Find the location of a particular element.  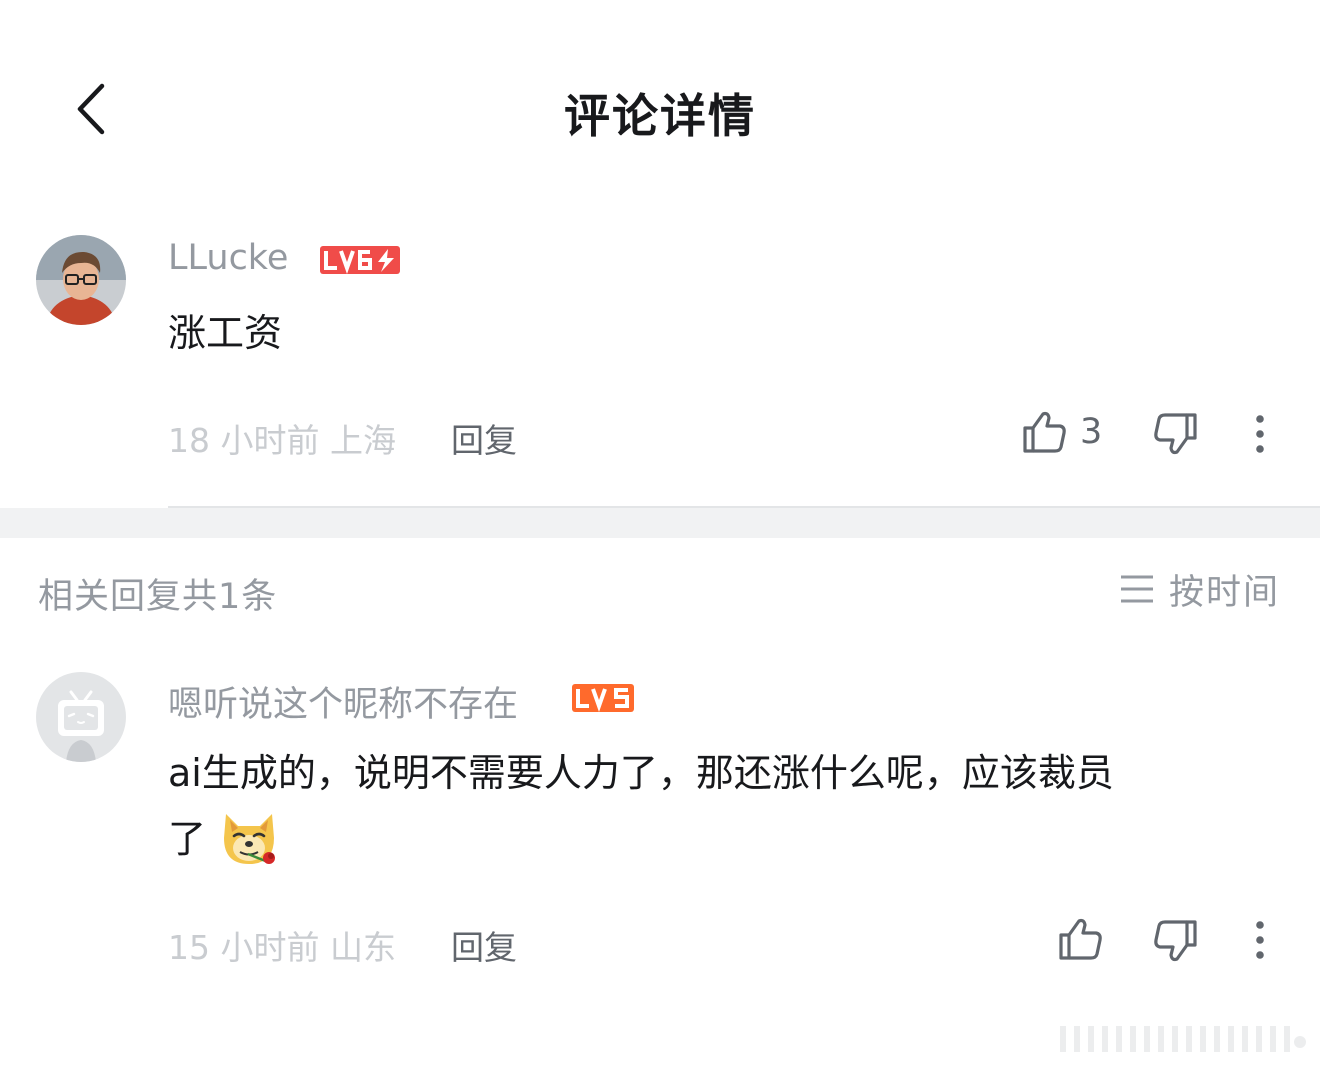

reply-count-label: 相关回复共1条 is located at coordinates (158, 597).